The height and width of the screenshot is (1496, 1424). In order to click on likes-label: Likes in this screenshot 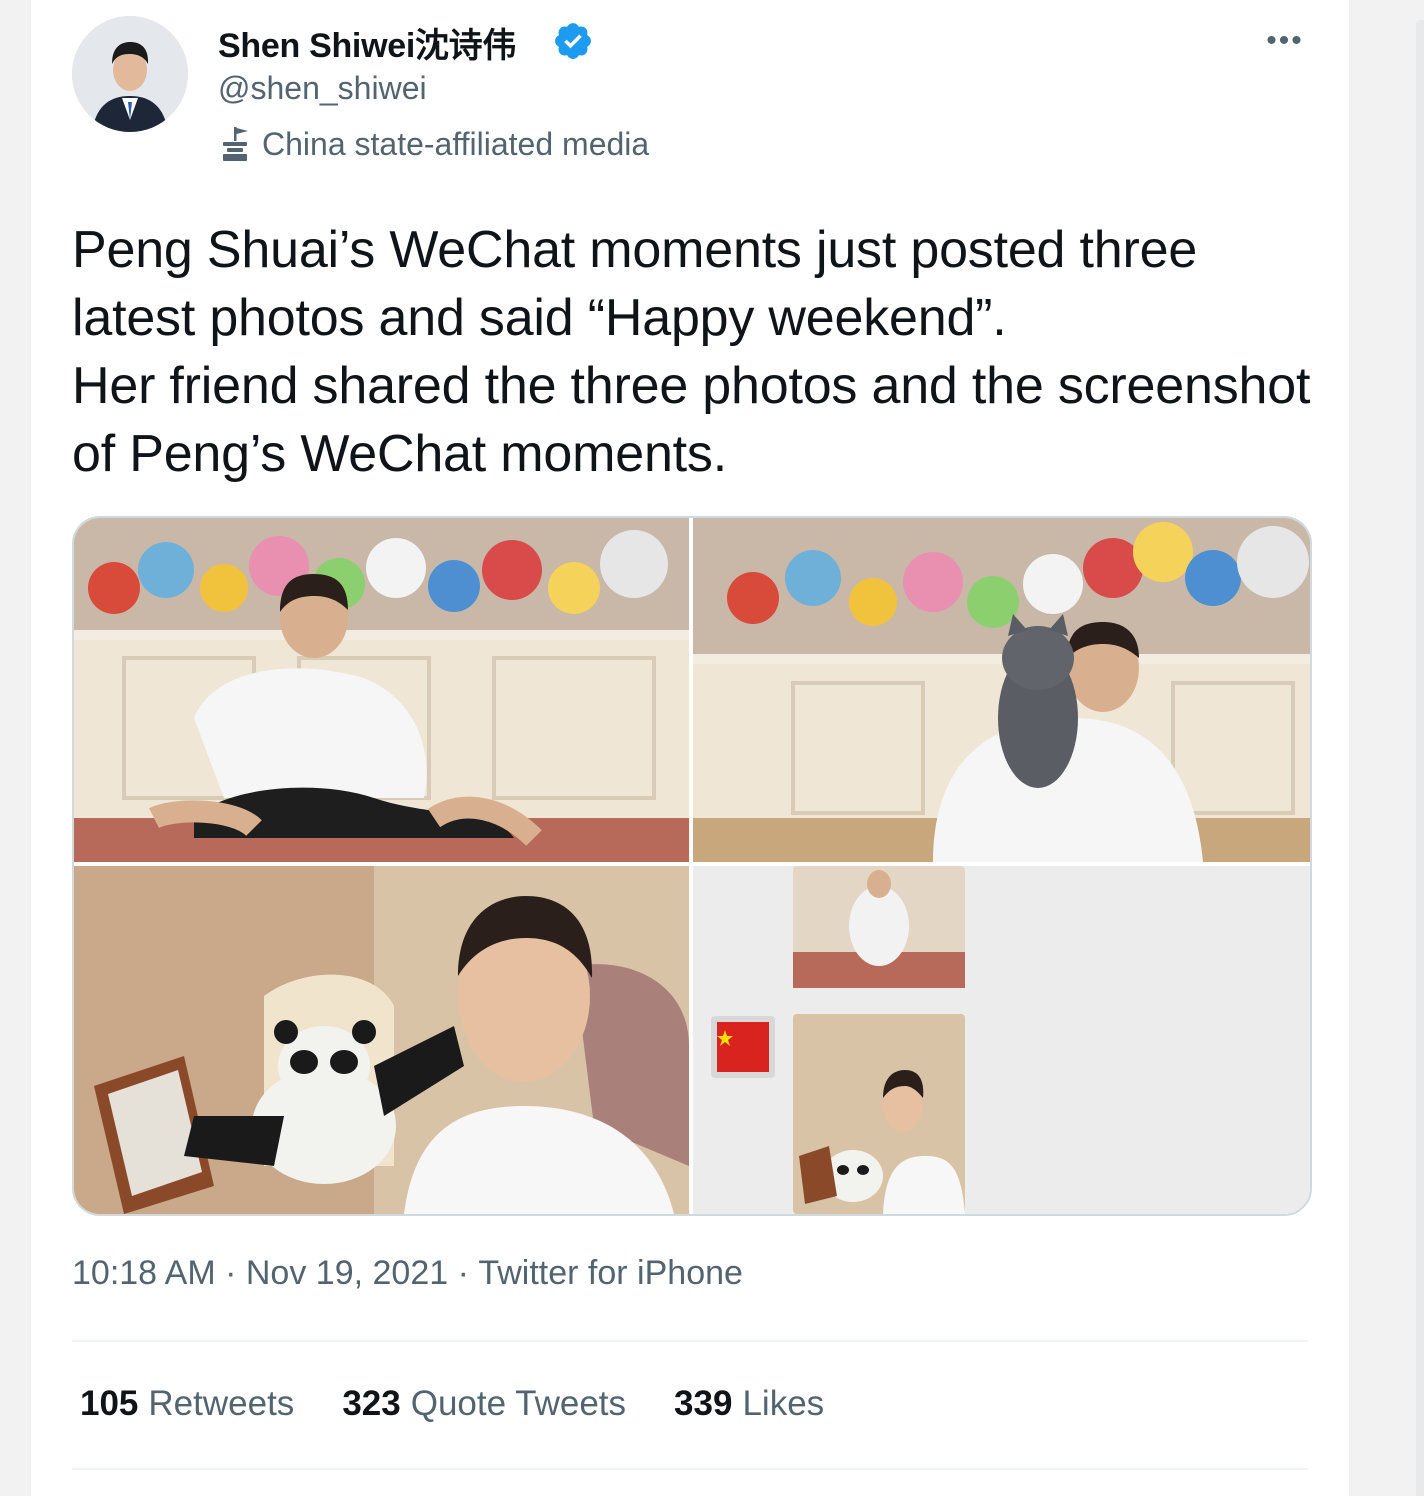, I will do `click(783, 1403)`.